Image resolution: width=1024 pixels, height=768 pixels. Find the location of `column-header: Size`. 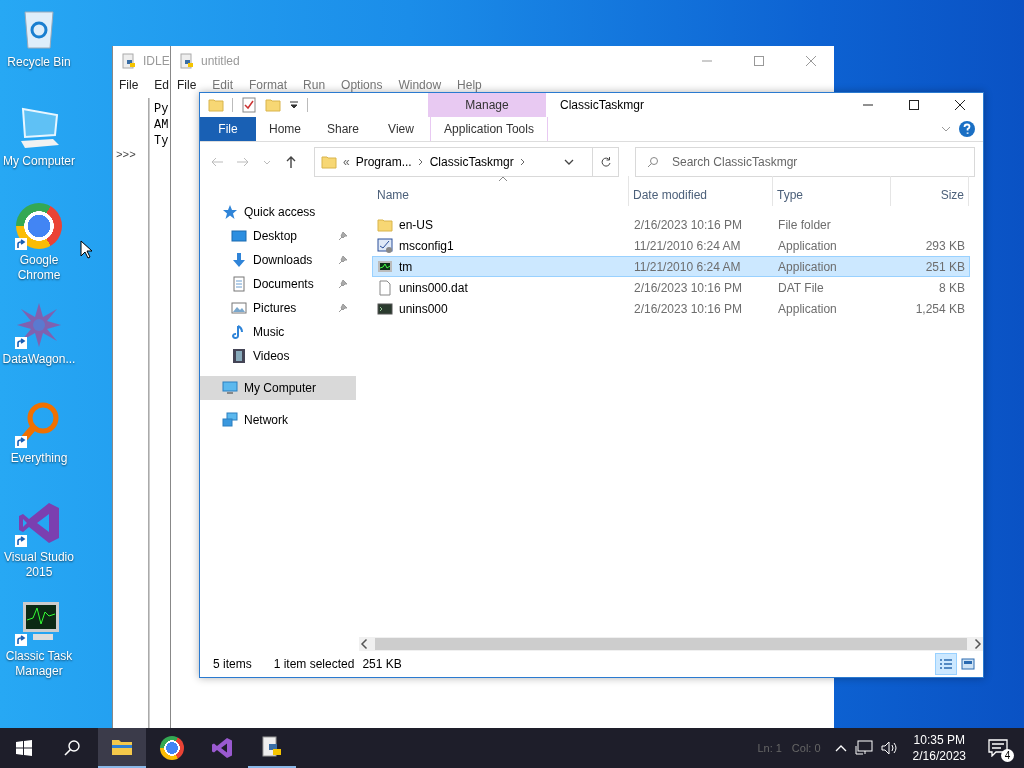

column-header: Size is located at coordinates (930, 191).